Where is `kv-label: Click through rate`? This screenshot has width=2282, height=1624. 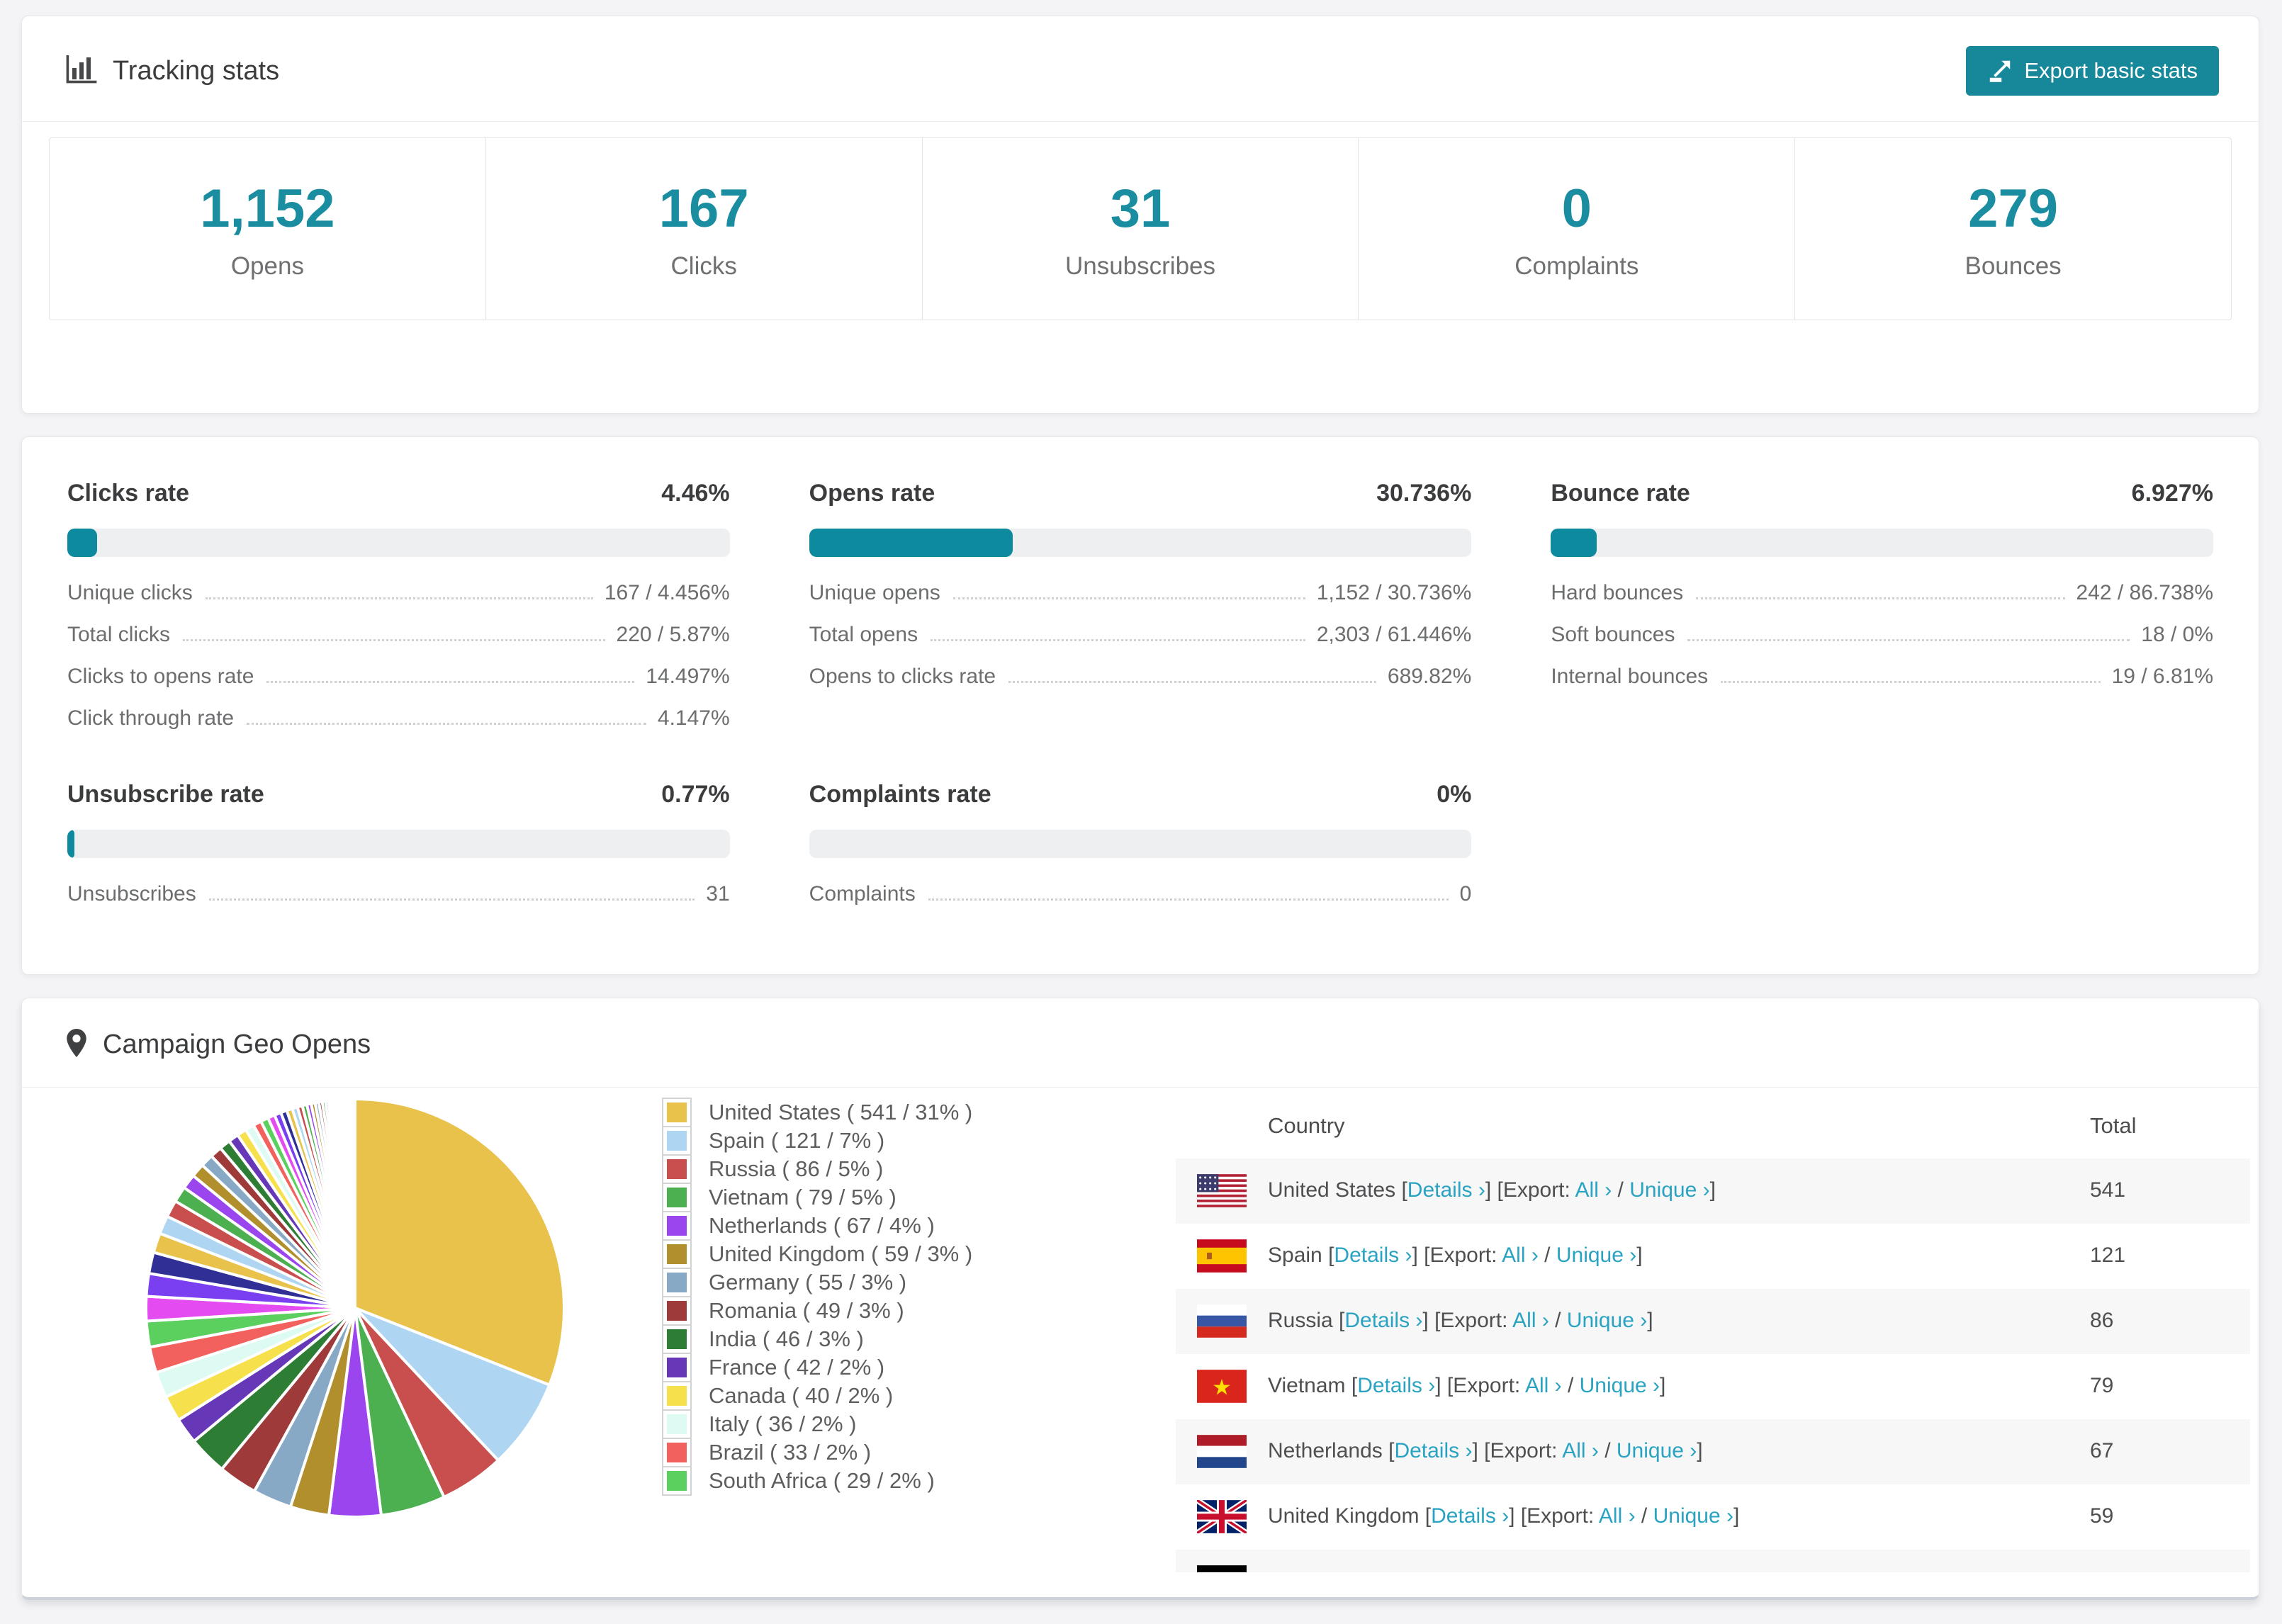
kv-label: Click through rate is located at coordinates (151, 718).